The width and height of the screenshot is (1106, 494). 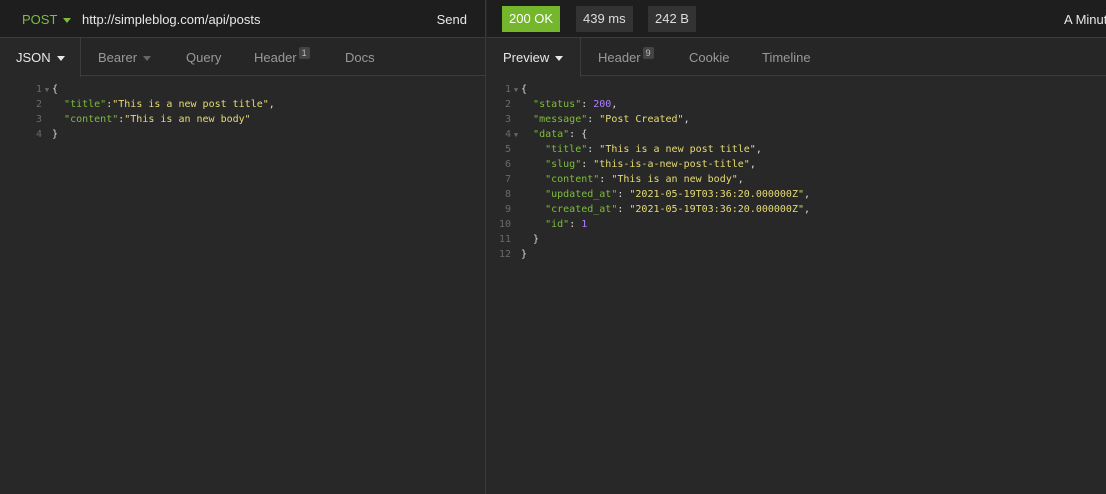 What do you see at coordinates (152, 134) in the screenshot?
I see `code-line: 4 }` at bounding box center [152, 134].